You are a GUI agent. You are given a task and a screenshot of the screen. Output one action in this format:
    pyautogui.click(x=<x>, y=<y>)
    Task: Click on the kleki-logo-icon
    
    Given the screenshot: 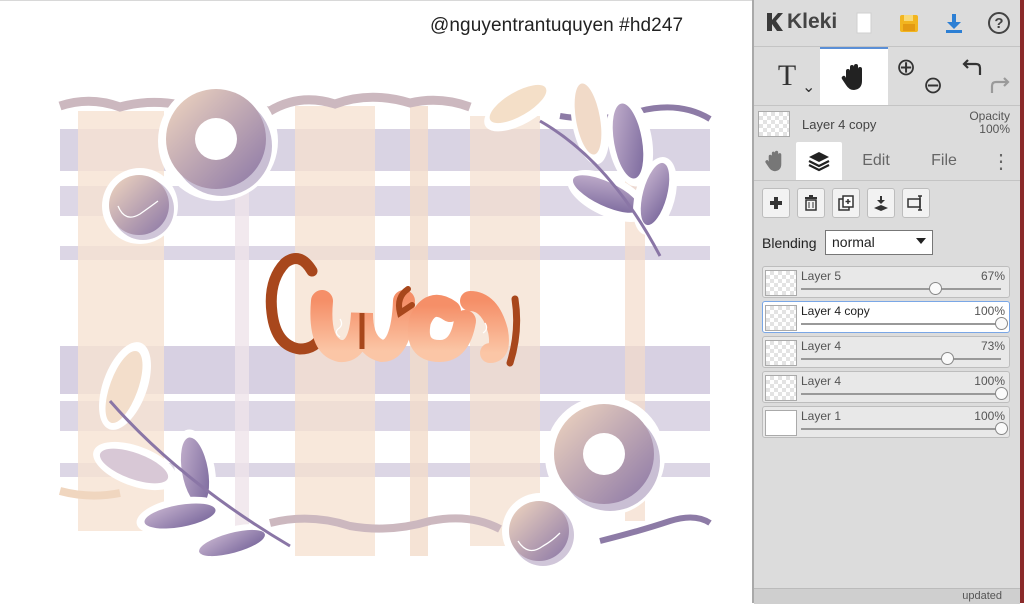 What is the action you would take?
    pyautogui.click(x=775, y=22)
    